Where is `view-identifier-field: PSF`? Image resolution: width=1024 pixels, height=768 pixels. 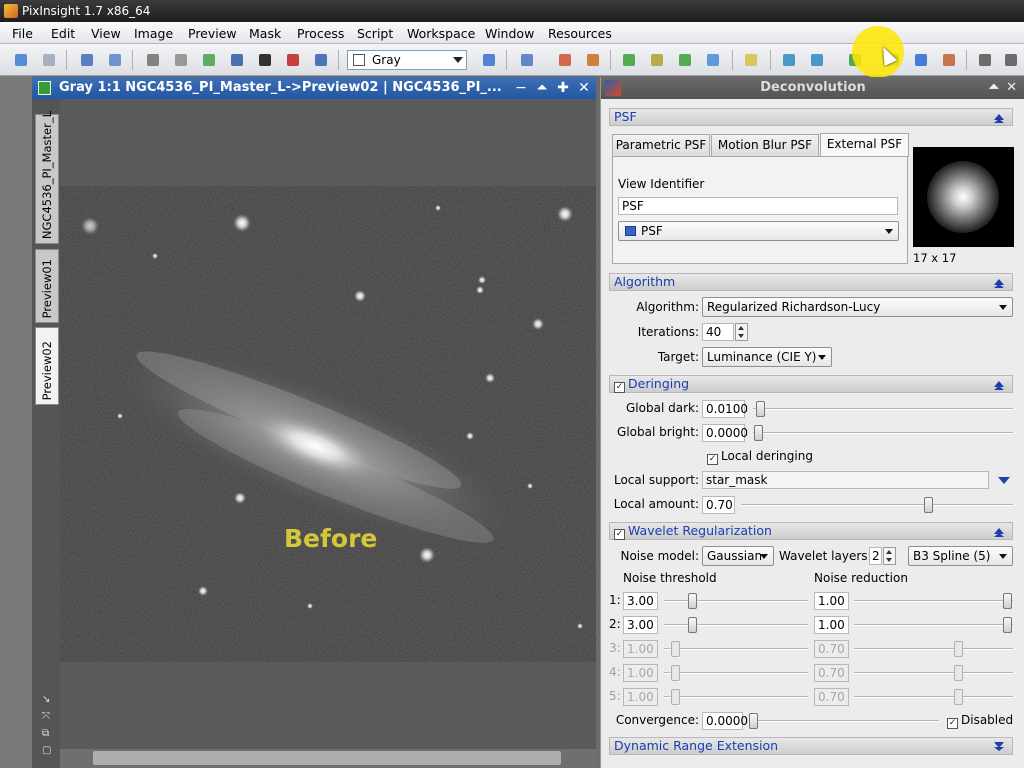 view-identifier-field: PSF is located at coordinates (758, 206).